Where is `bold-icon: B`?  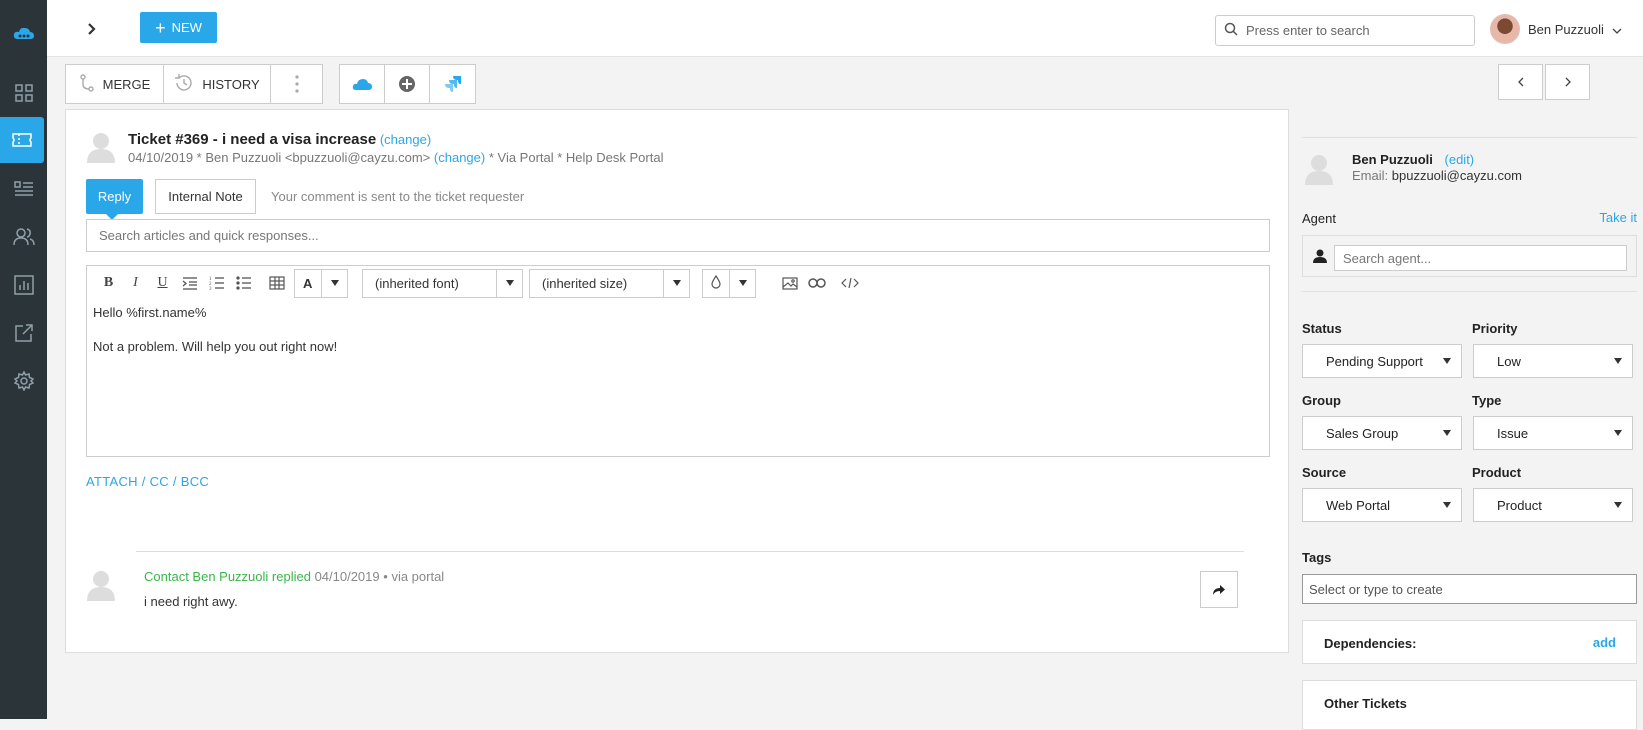 bold-icon: B is located at coordinates (108, 283).